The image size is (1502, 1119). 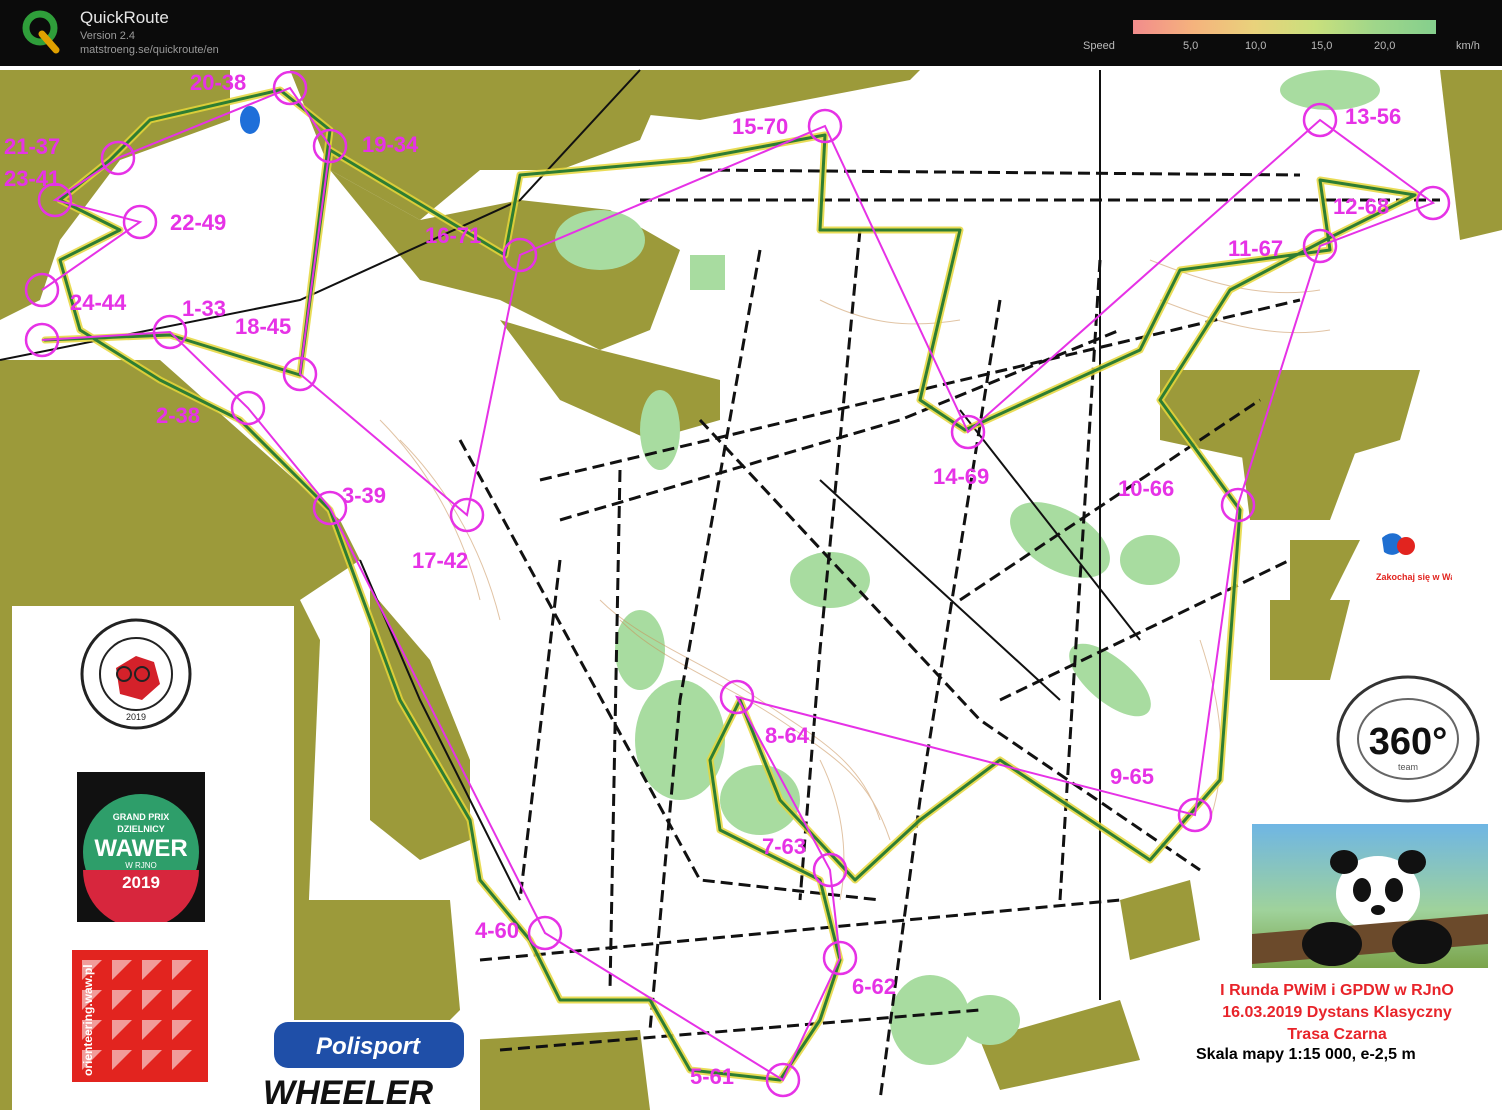 What do you see at coordinates (368, 1046) in the screenshot?
I see `polisport-brand-text: Polisport` at bounding box center [368, 1046].